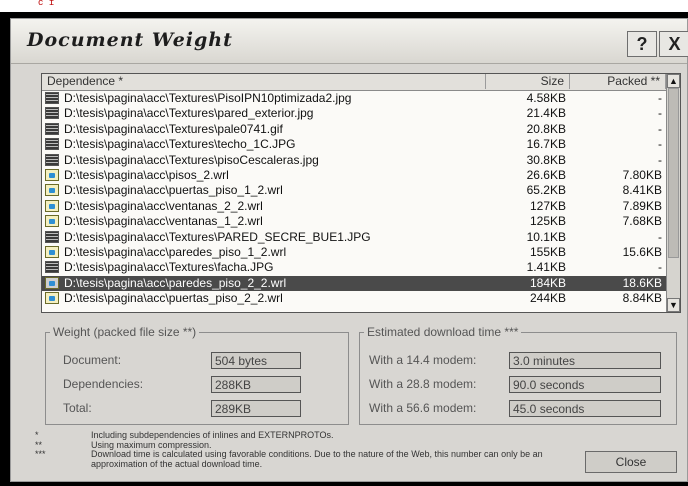 This screenshot has width=688, height=486. What do you see at coordinates (618, 81) in the screenshot?
I see `column-header-packed: Packed **` at bounding box center [618, 81].